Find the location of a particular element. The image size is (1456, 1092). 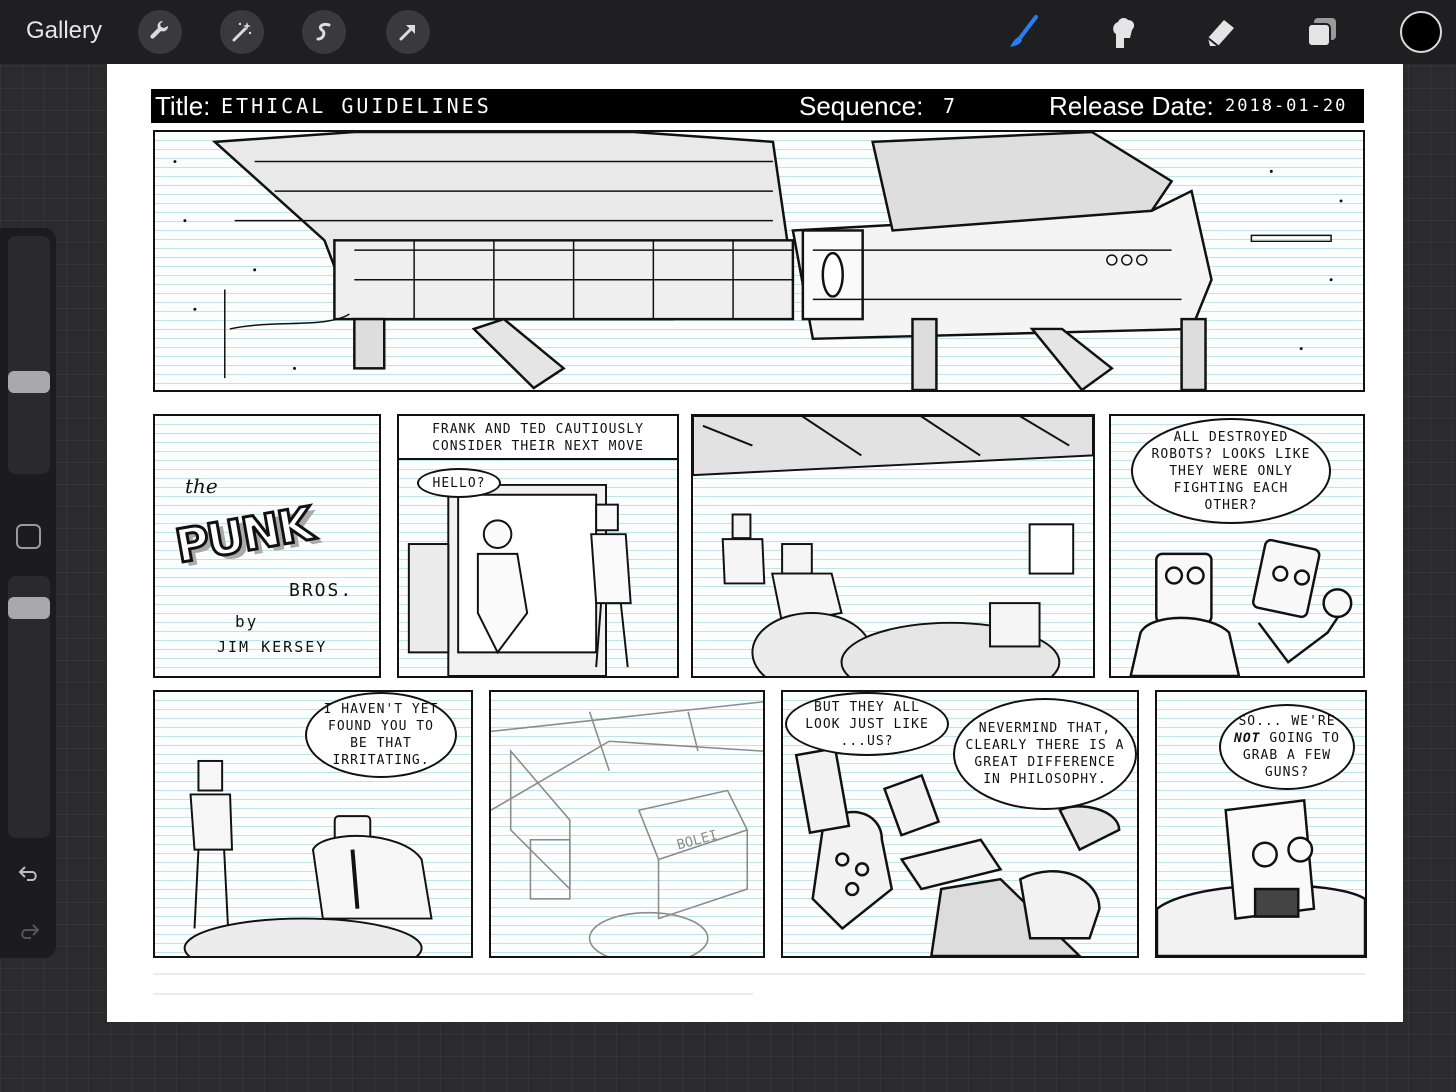

logo-punk: PUNK is located at coordinates (244, 535).